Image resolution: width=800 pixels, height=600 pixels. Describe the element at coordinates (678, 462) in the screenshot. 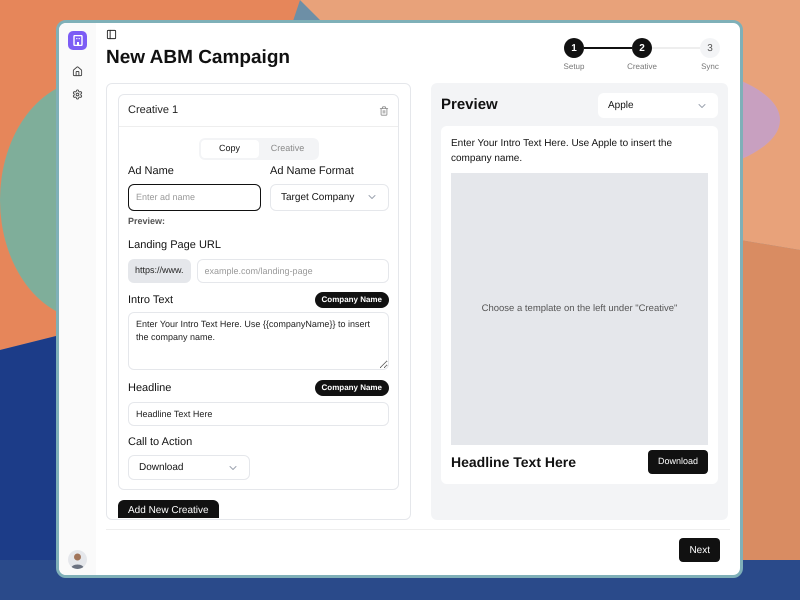

I see `download-button: Download` at that location.